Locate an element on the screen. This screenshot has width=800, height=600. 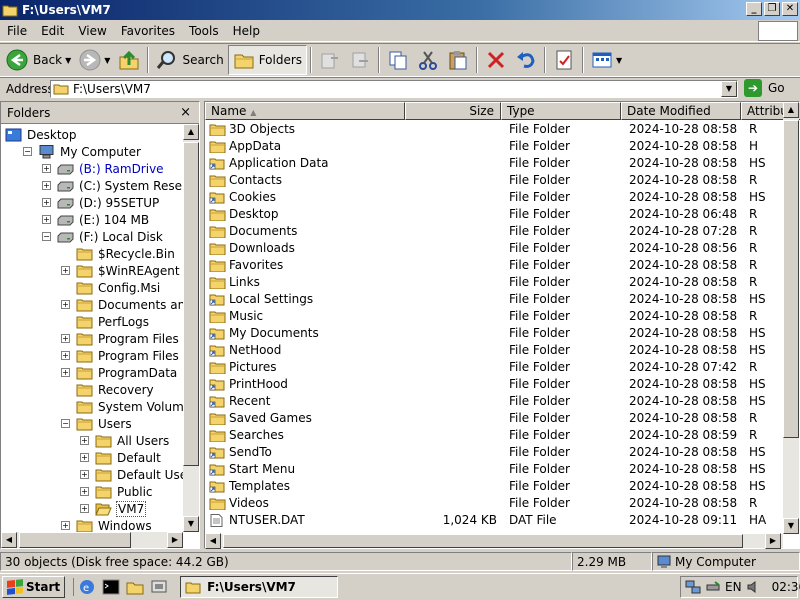
network-icon is located at coordinates (693, 587).